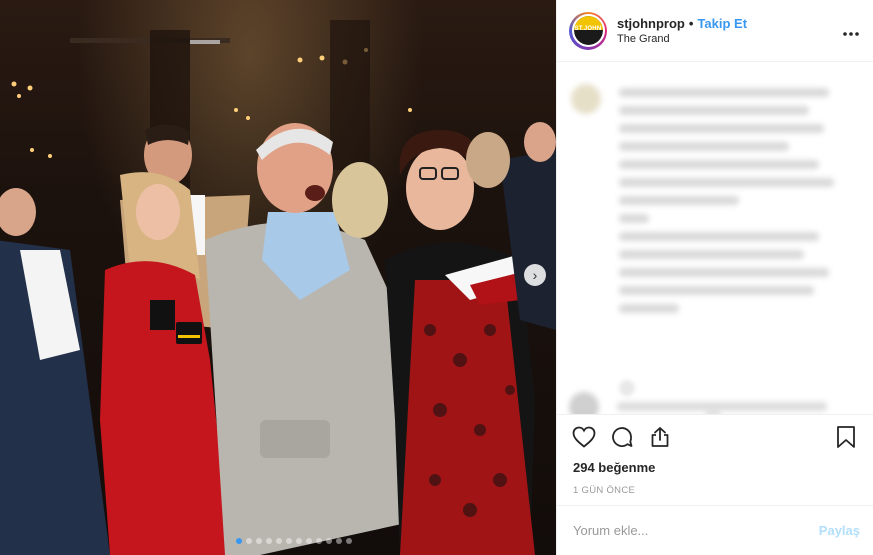  Describe the element at coordinates (722, 406) in the screenshot. I see `blurred-comment` at that location.